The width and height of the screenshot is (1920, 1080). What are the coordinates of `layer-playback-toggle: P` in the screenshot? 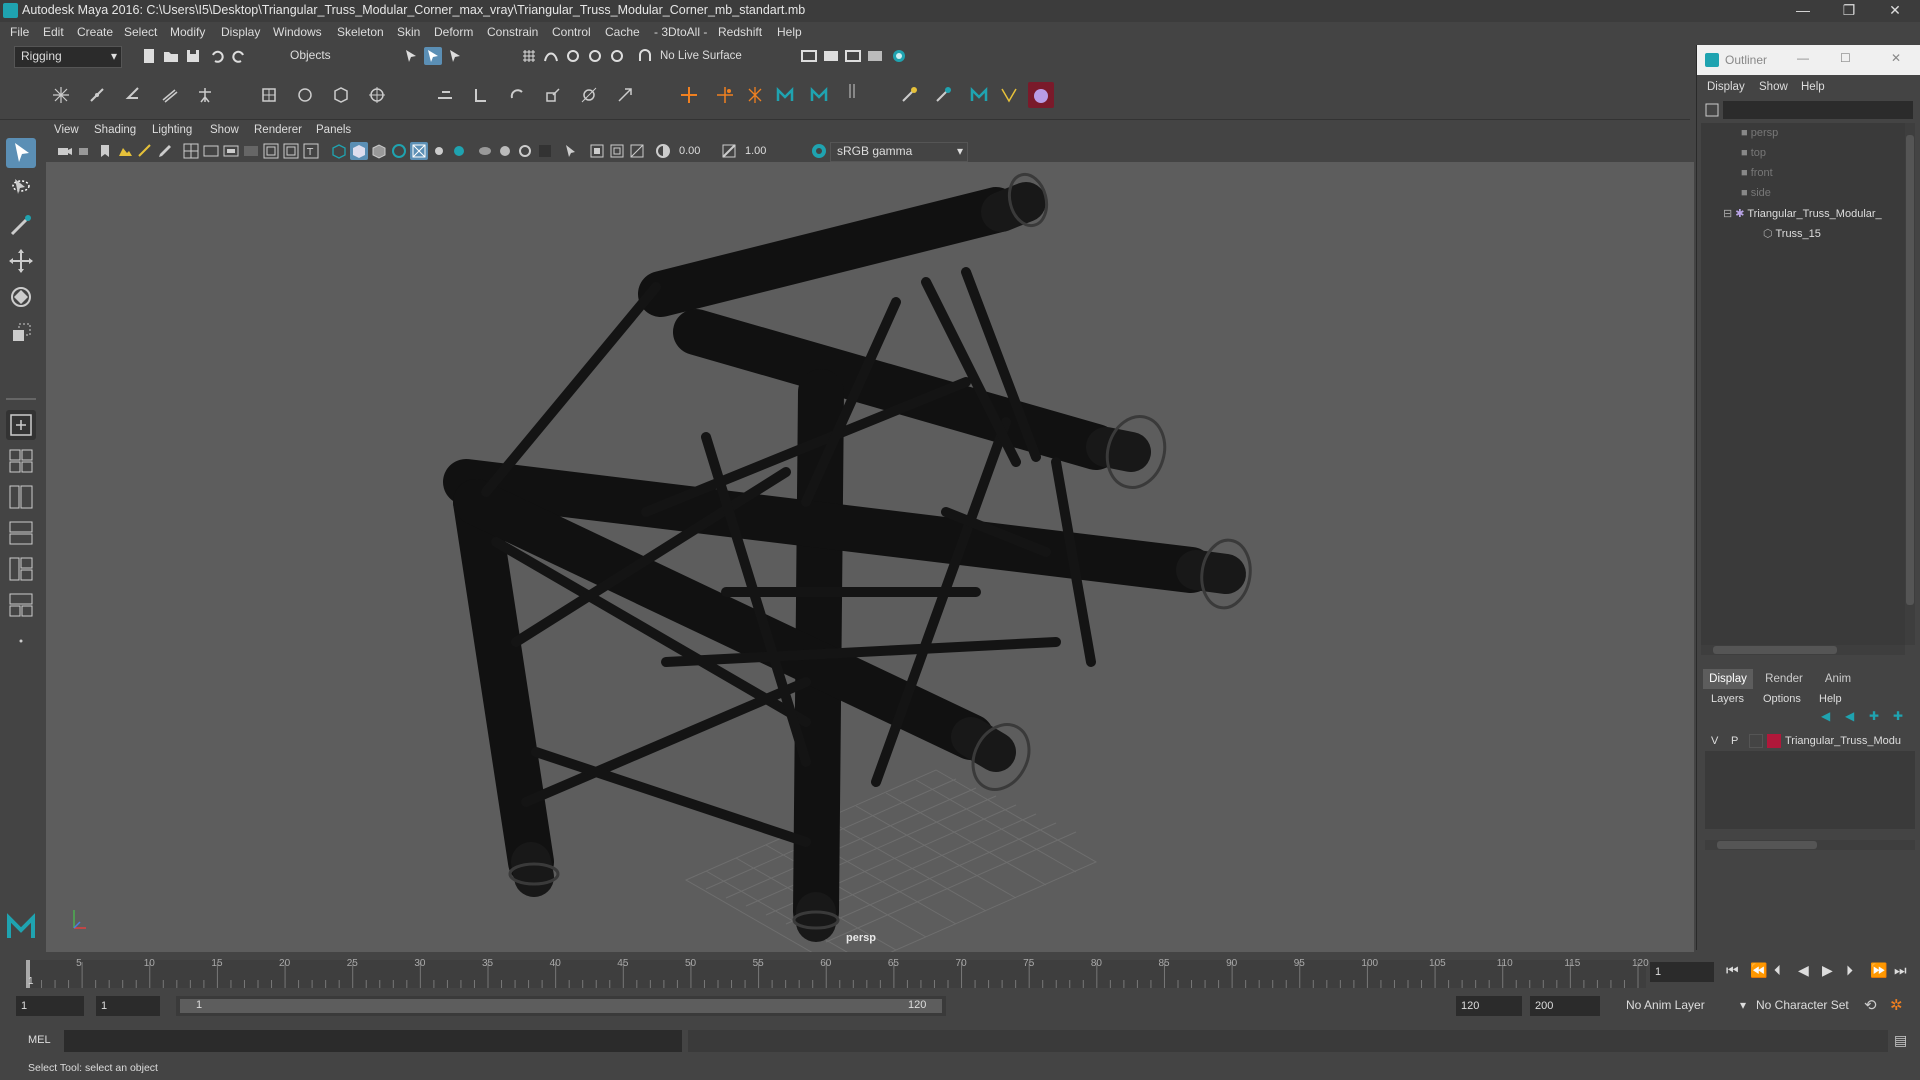 It's located at (1734, 741).